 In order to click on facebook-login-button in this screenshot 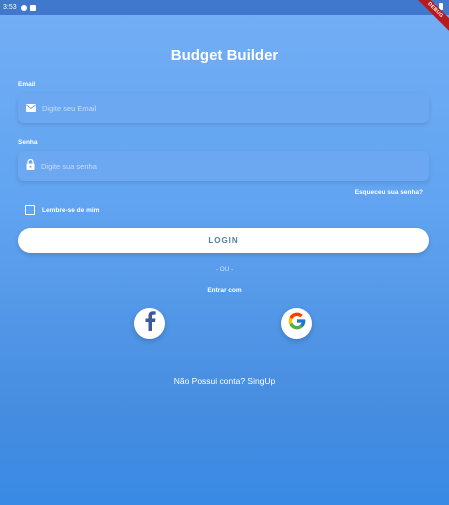, I will do `click(149, 323)`.